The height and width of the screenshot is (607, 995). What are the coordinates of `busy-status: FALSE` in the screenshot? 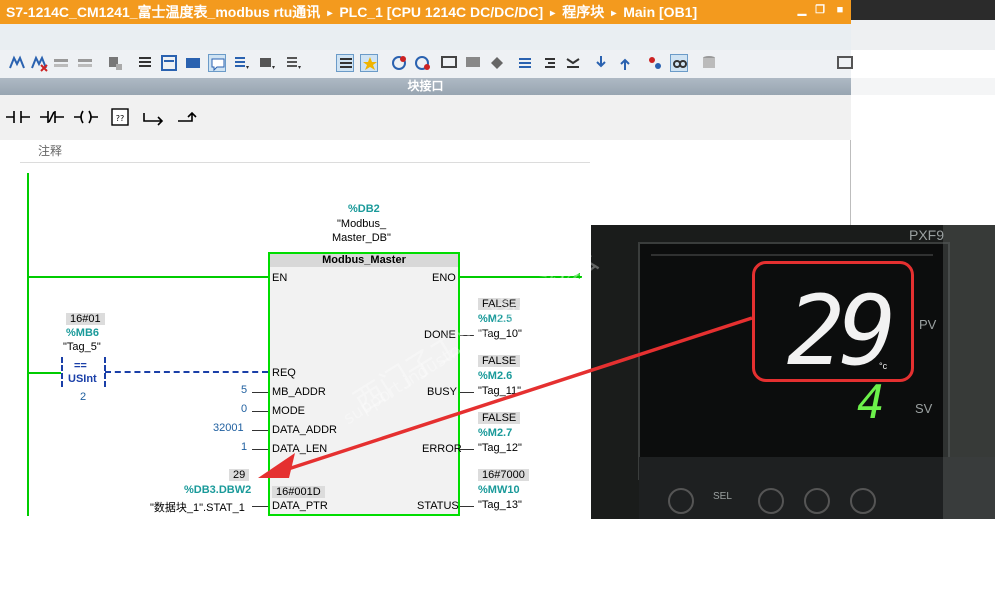 It's located at (499, 361).